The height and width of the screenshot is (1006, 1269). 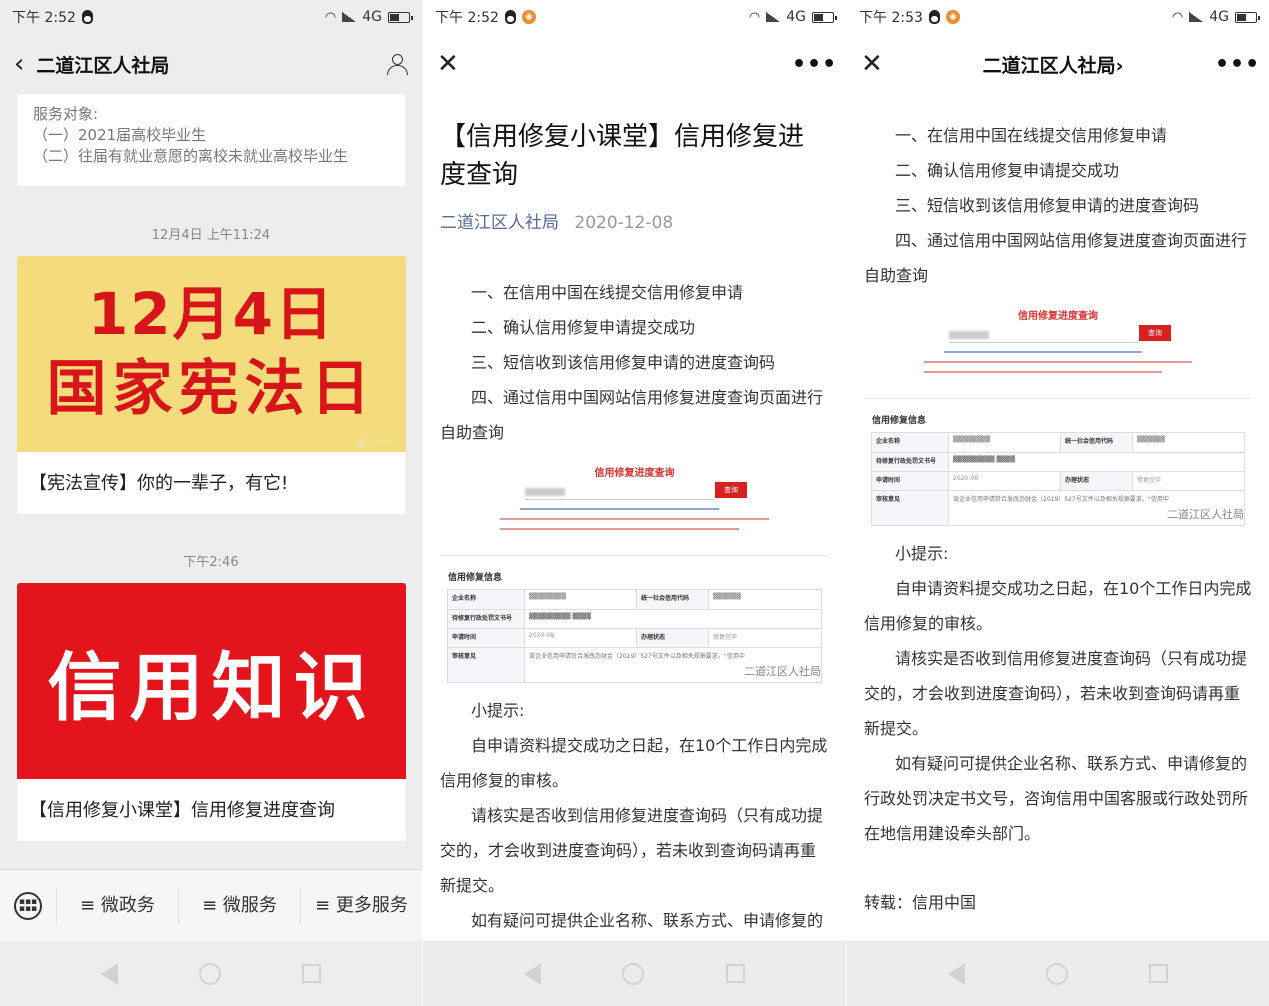 I want to click on menu-item-micro-service: ≡ 微服务, so click(x=239, y=905).